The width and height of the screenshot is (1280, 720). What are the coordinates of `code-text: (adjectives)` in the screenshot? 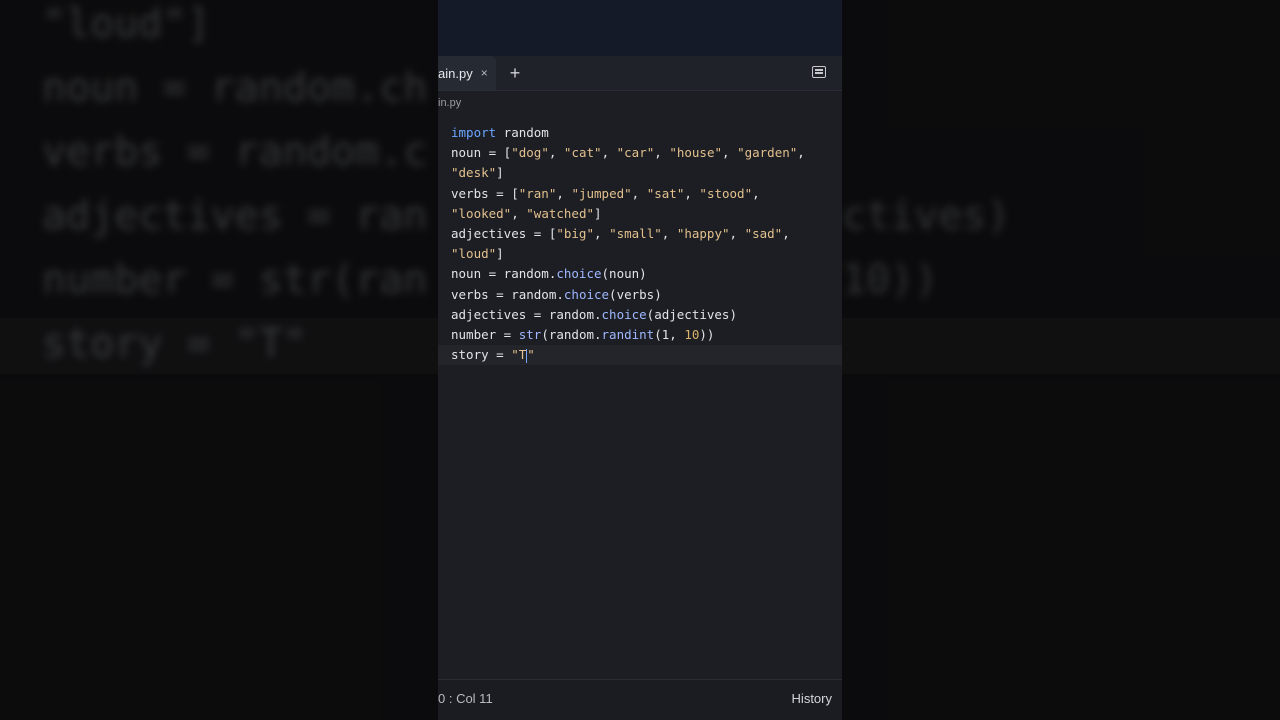 It's located at (691, 314).